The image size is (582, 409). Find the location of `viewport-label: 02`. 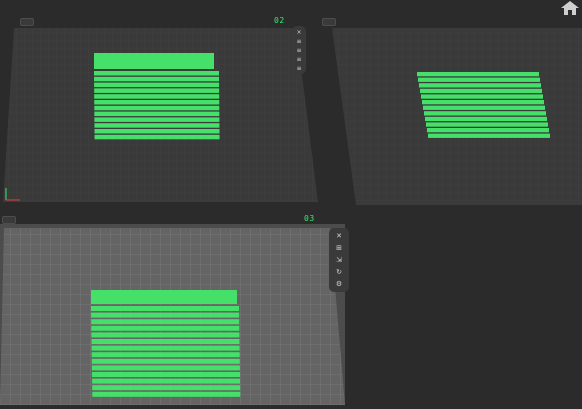

viewport-label: 02 is located at coordinates (279, 20).